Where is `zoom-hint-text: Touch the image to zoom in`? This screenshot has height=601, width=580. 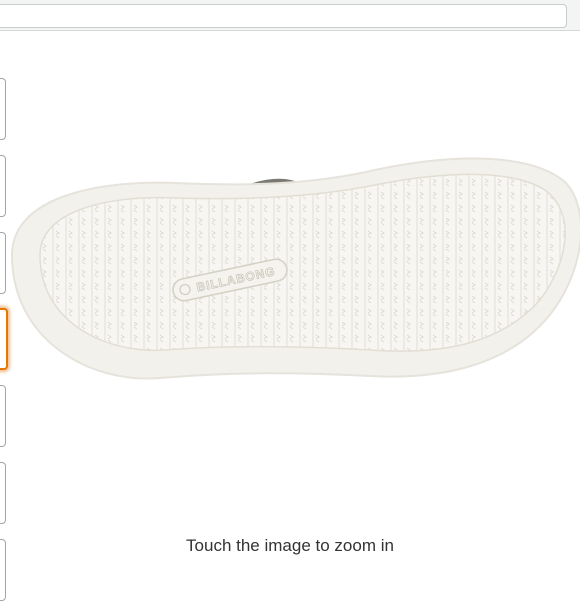 zoom-hint-text: Touch the image to zoom in is located at coordinates (290, 545).